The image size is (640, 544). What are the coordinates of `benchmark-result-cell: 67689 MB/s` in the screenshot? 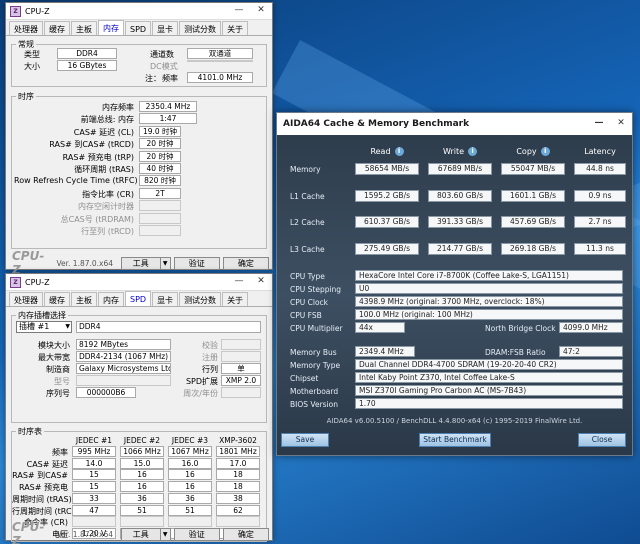 It's located at (460, 169).